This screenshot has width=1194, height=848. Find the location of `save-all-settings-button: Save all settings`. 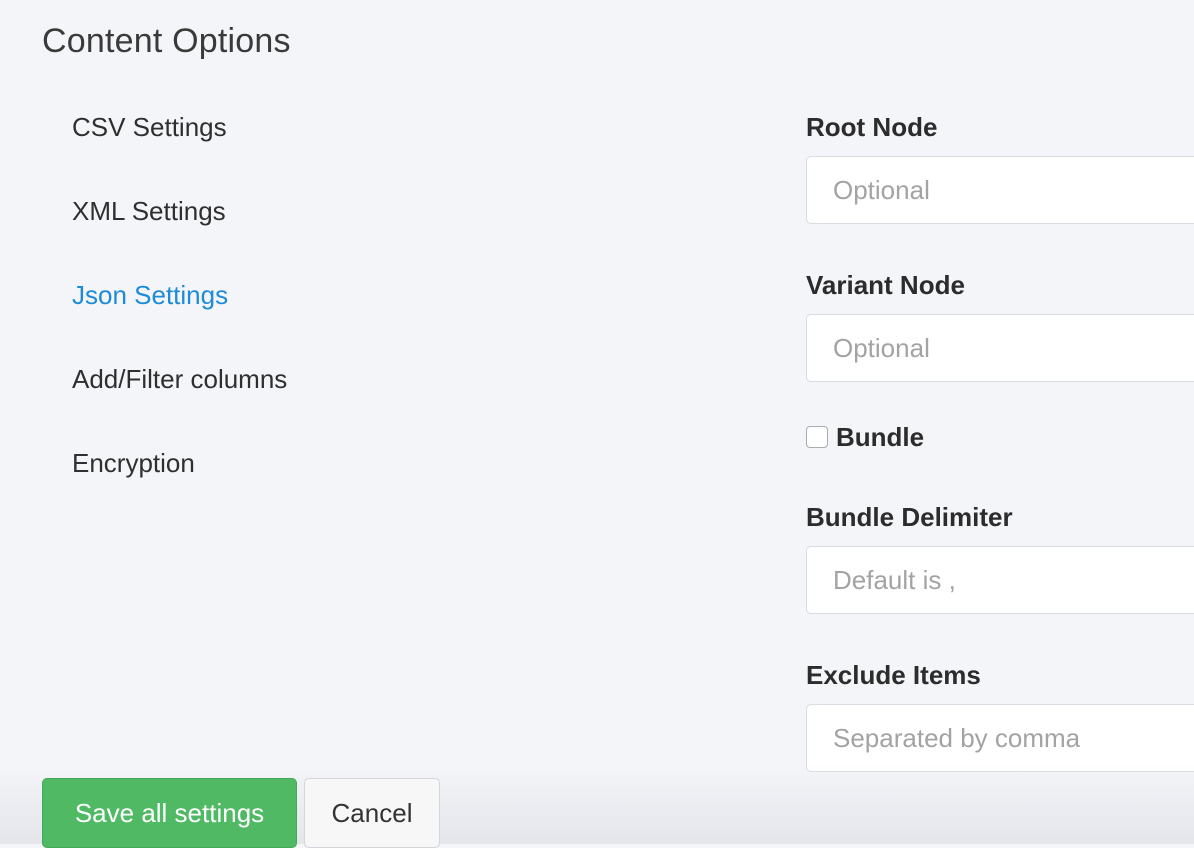

save-all-settings-button: Save all settings is located at coordinates (169, 813).